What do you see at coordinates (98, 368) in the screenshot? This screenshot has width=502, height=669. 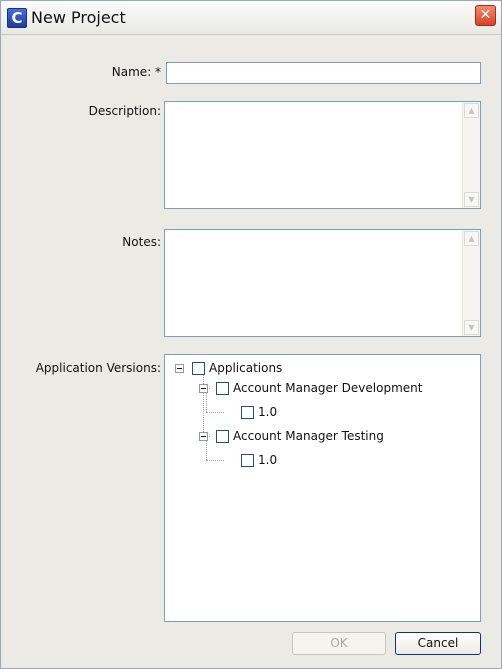 I see `application-versions-label: Application Versions:` at bounding box center [98, 368].